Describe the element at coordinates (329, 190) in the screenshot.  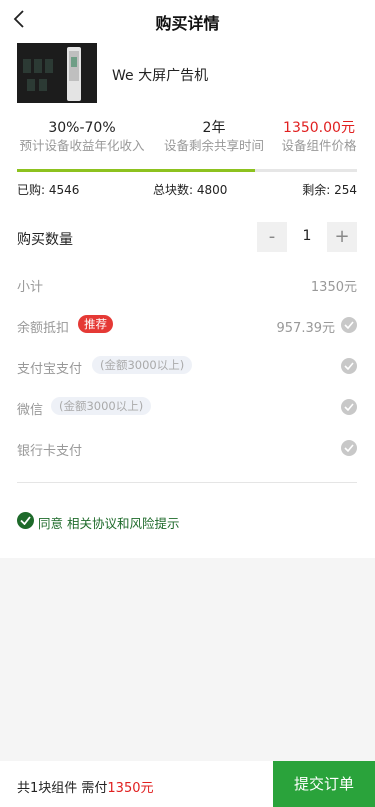
I see `remaining-count: 剩余: 254` at that location.